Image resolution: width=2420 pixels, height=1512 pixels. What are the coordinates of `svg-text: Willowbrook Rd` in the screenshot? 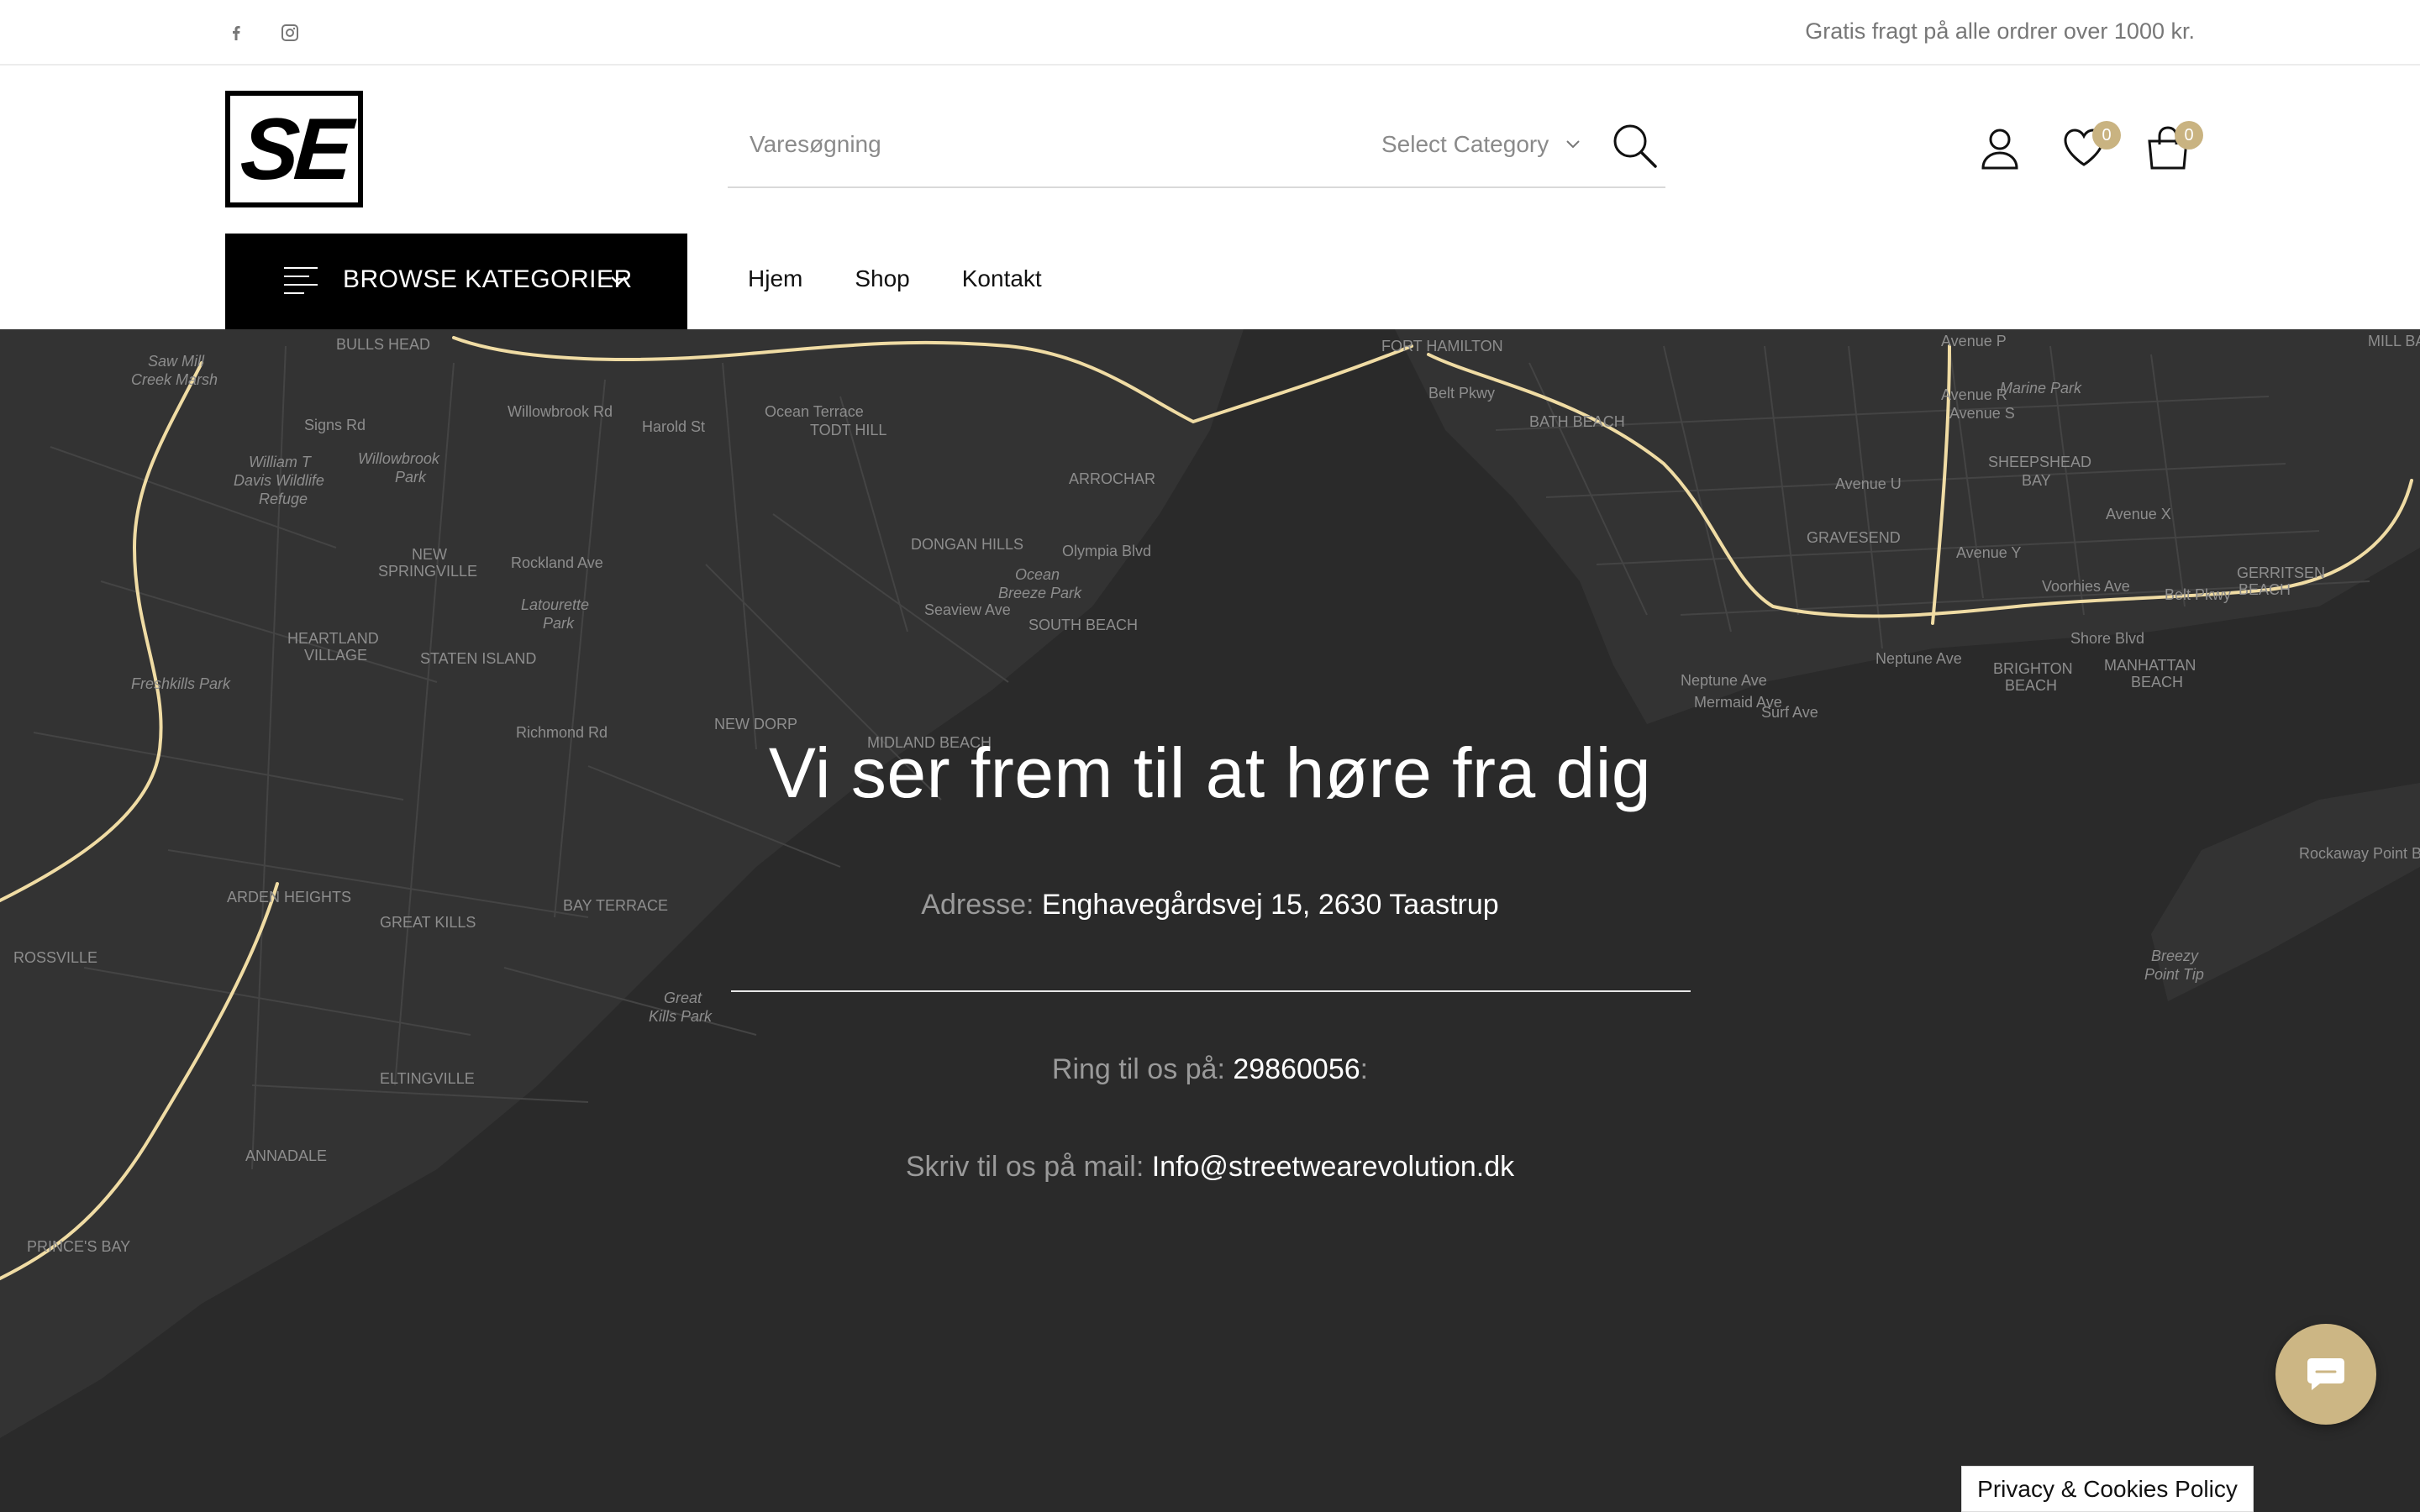 It's located at (560, 411).